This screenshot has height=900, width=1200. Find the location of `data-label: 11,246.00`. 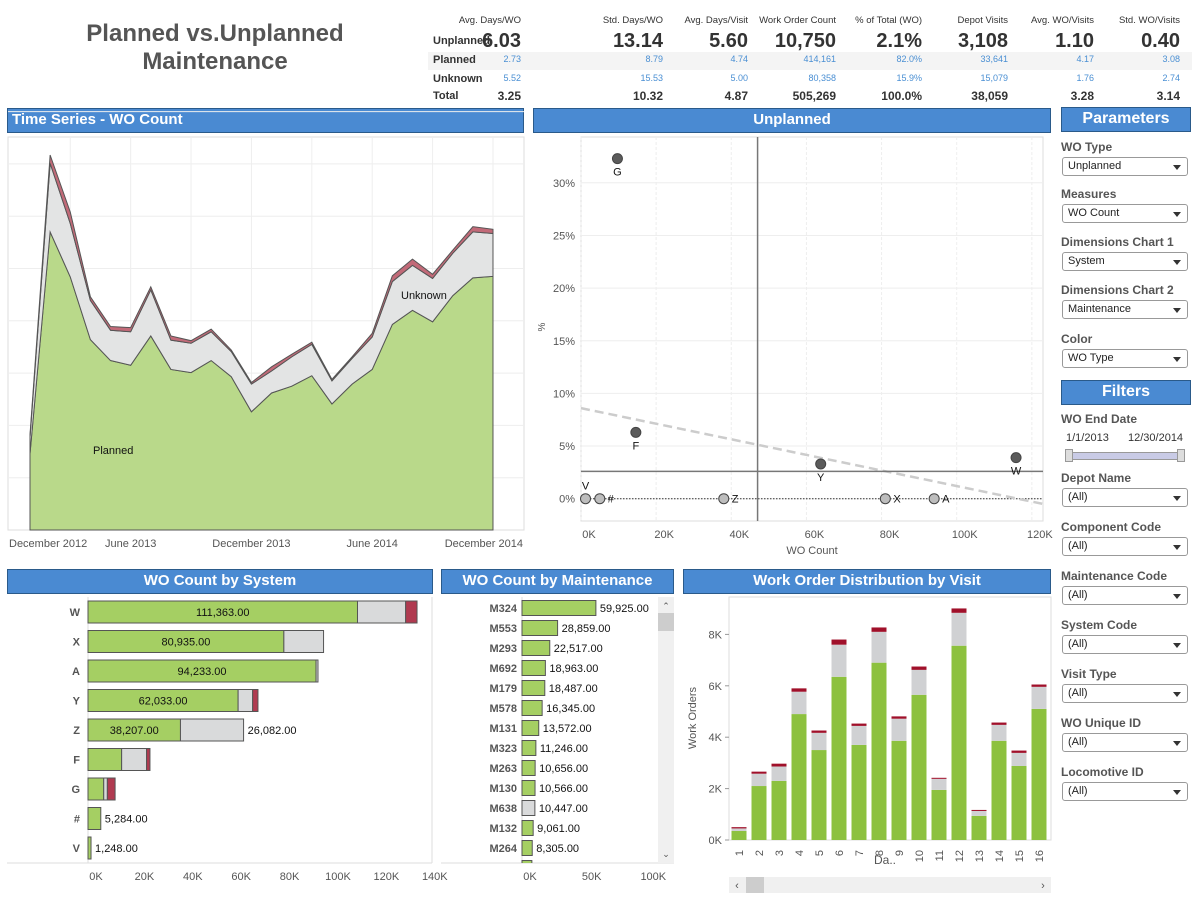

data-label: 11,246.00 is located at coordinates (564, 749).